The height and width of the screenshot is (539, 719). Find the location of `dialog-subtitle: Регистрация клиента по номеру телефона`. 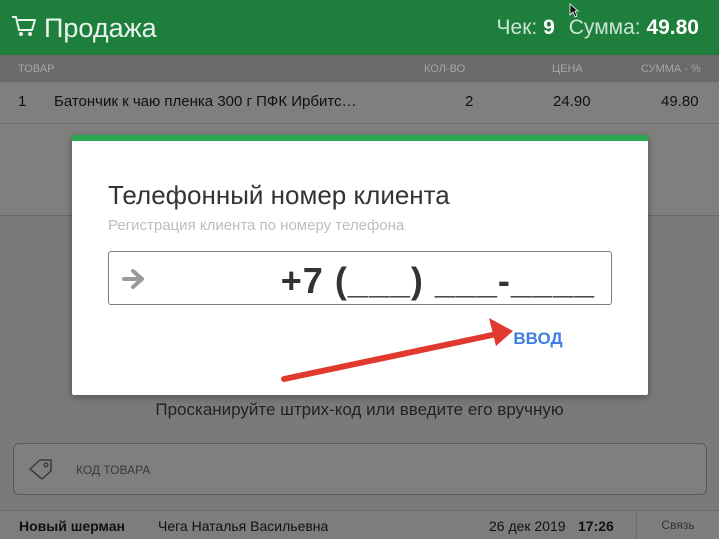

dialog-subtitle: Регистрация клиента по номеру телефона is located at coordinates (256, 225).